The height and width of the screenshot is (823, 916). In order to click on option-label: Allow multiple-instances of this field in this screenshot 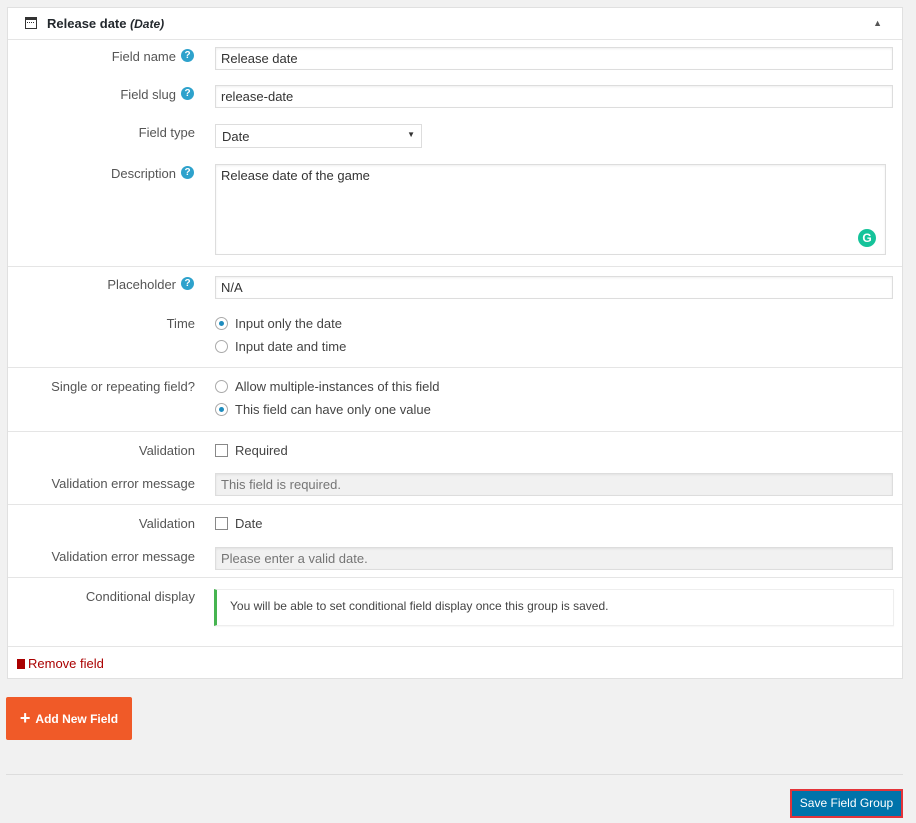, I will do `click(337, 386)`.